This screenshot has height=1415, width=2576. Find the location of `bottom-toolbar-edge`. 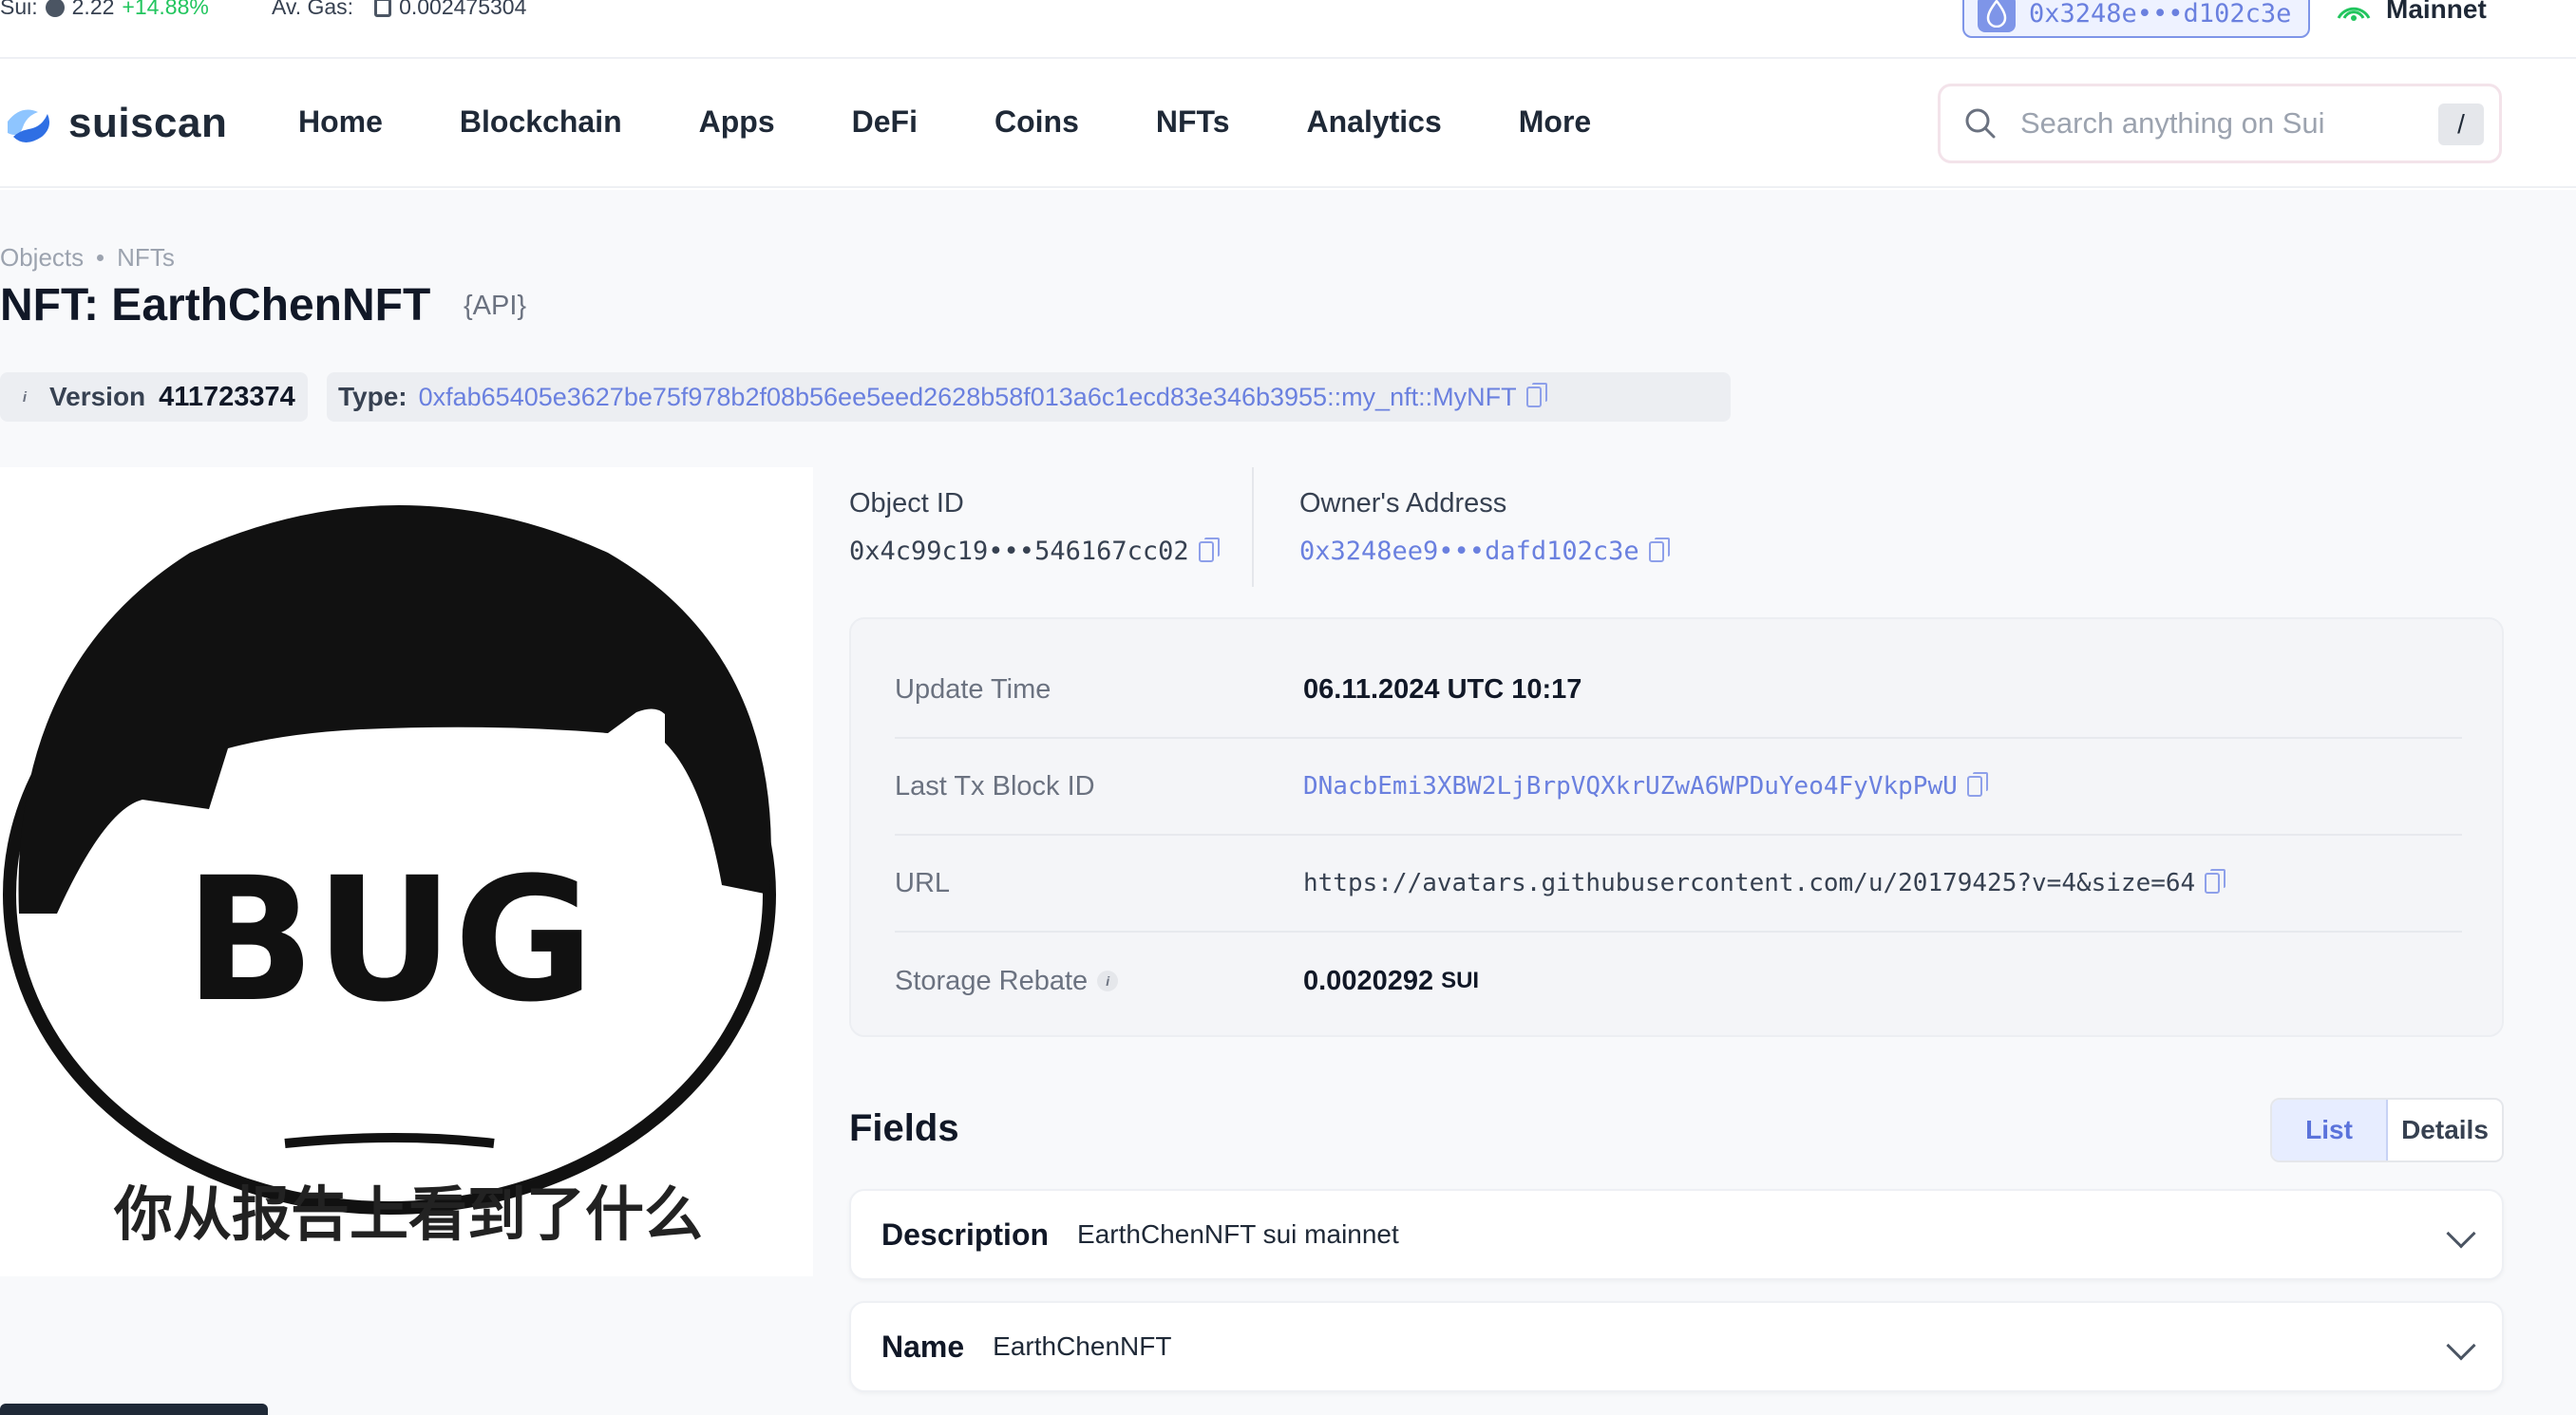

bottom-toolbar-edge is located at coordinates (134, 1409).